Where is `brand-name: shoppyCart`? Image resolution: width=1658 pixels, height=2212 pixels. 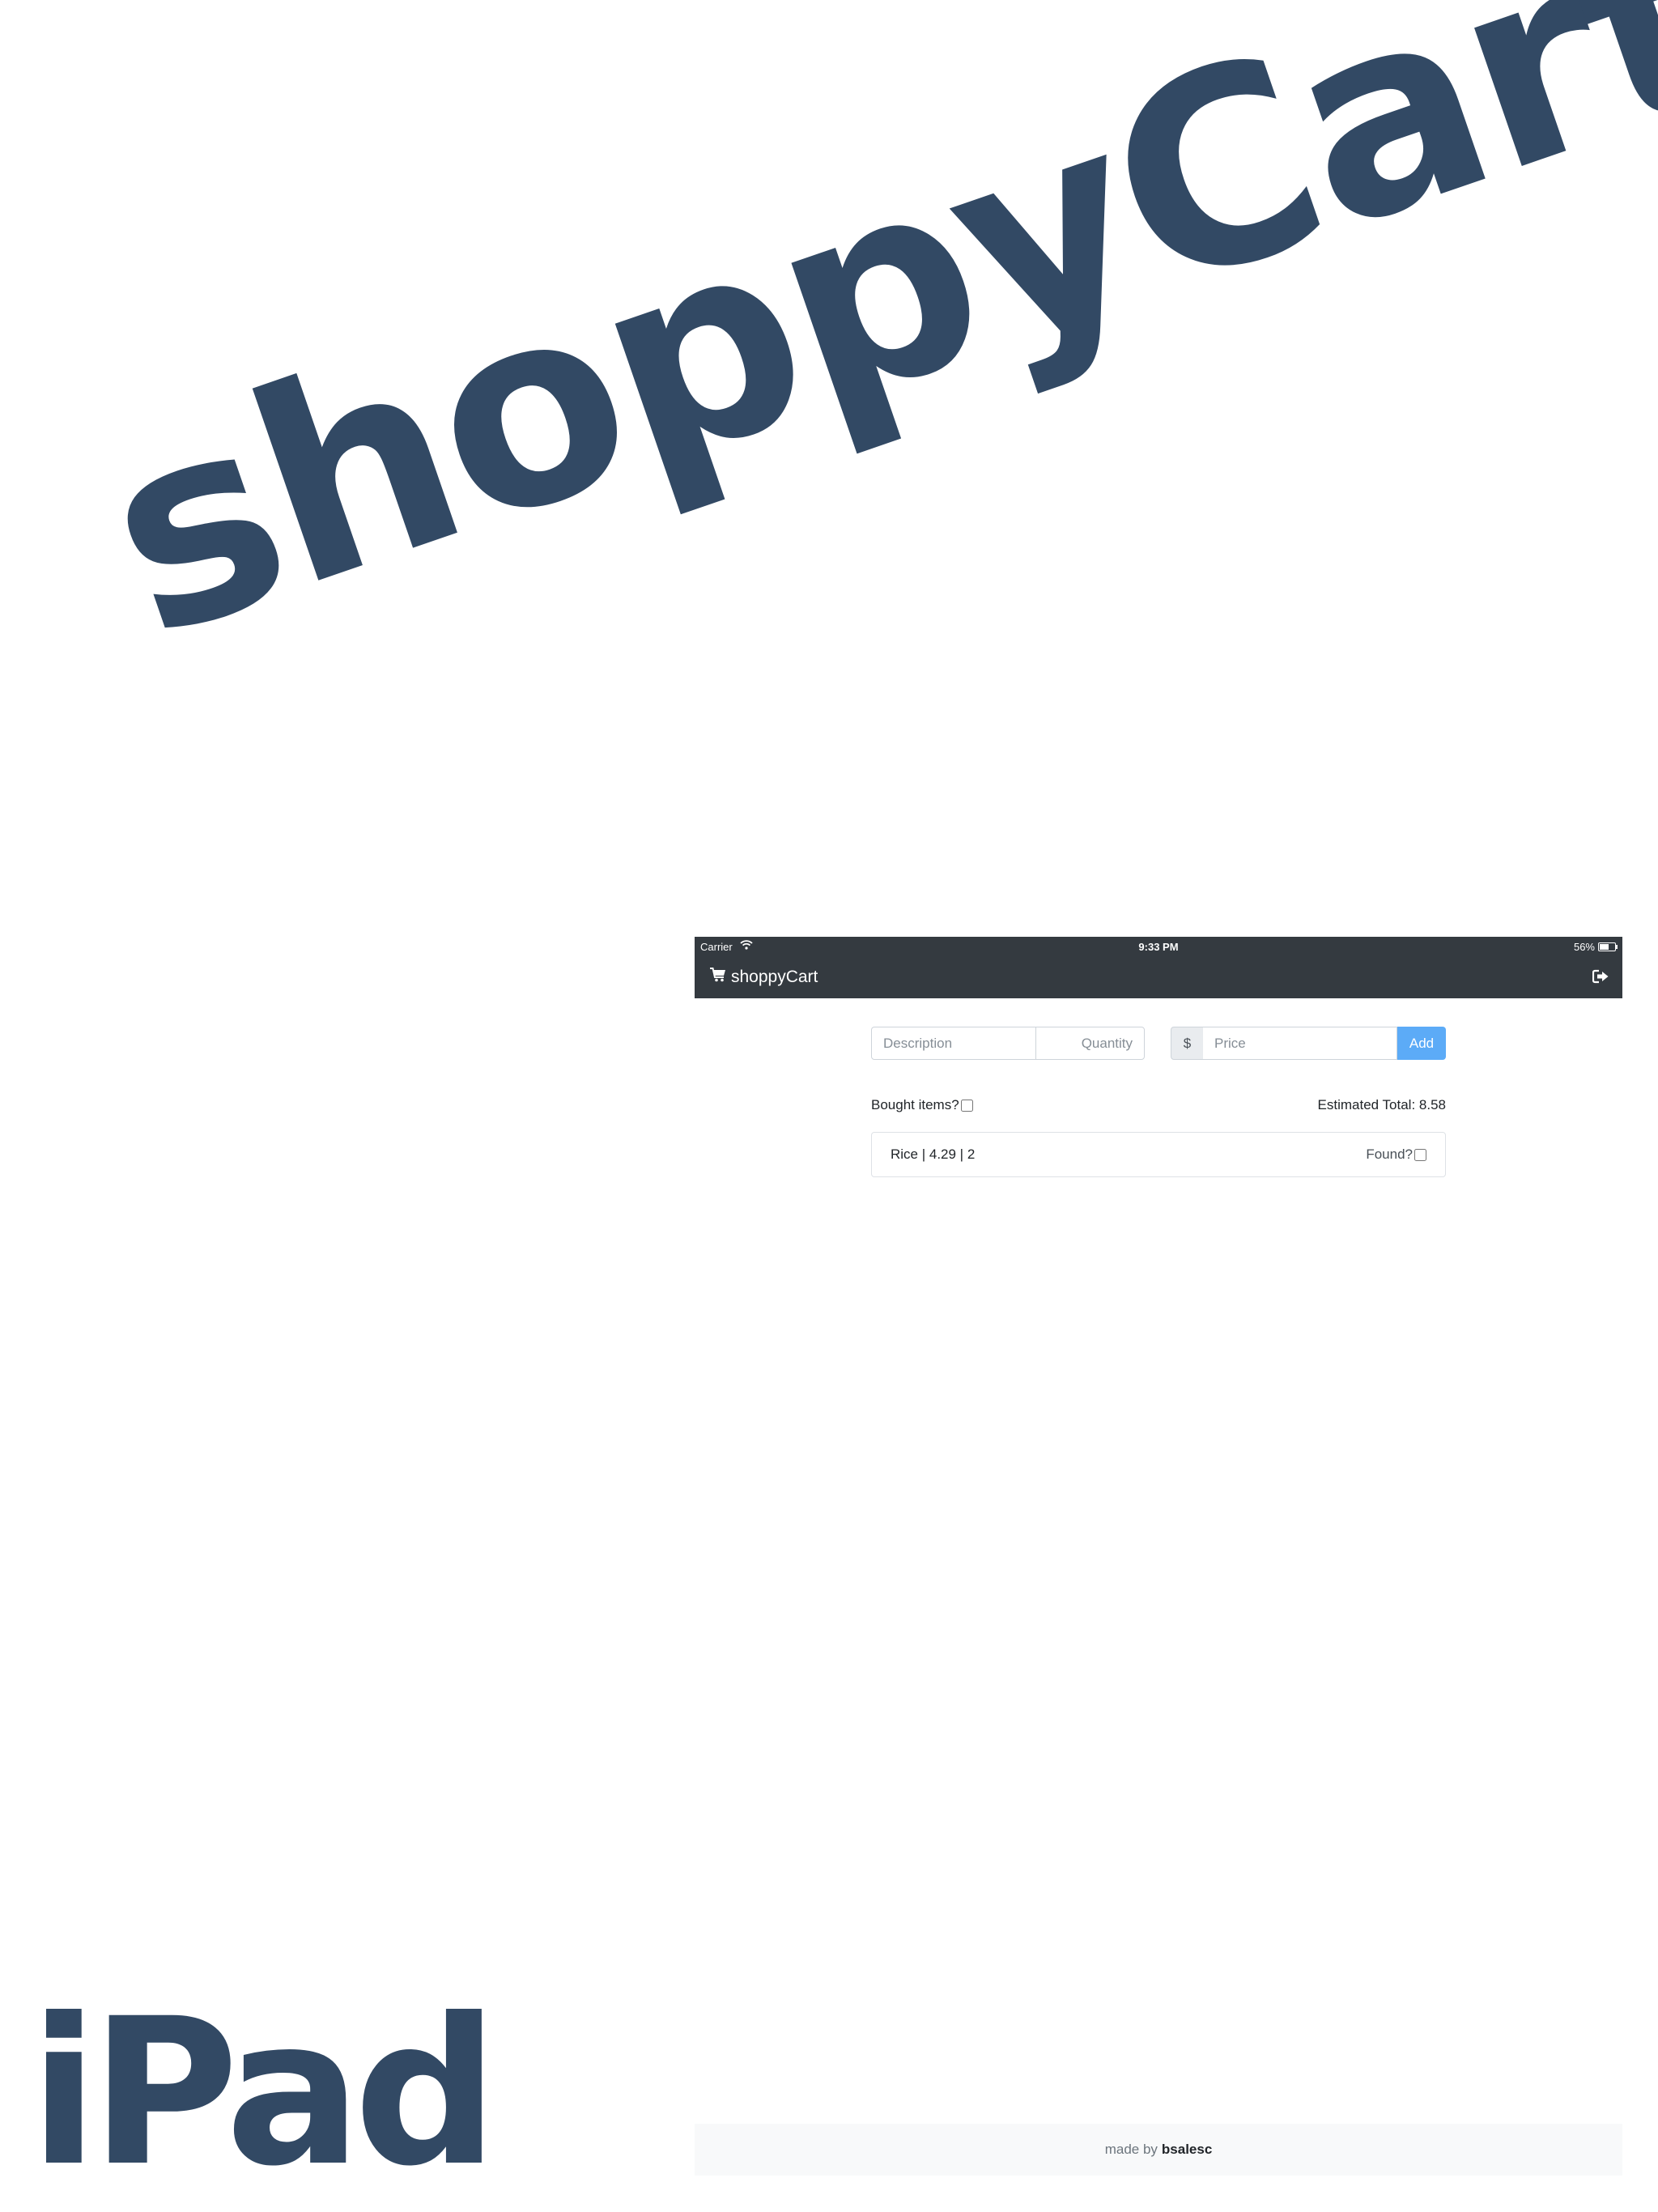 brand-name: shoppyCart is located at coordinates (774, 977).